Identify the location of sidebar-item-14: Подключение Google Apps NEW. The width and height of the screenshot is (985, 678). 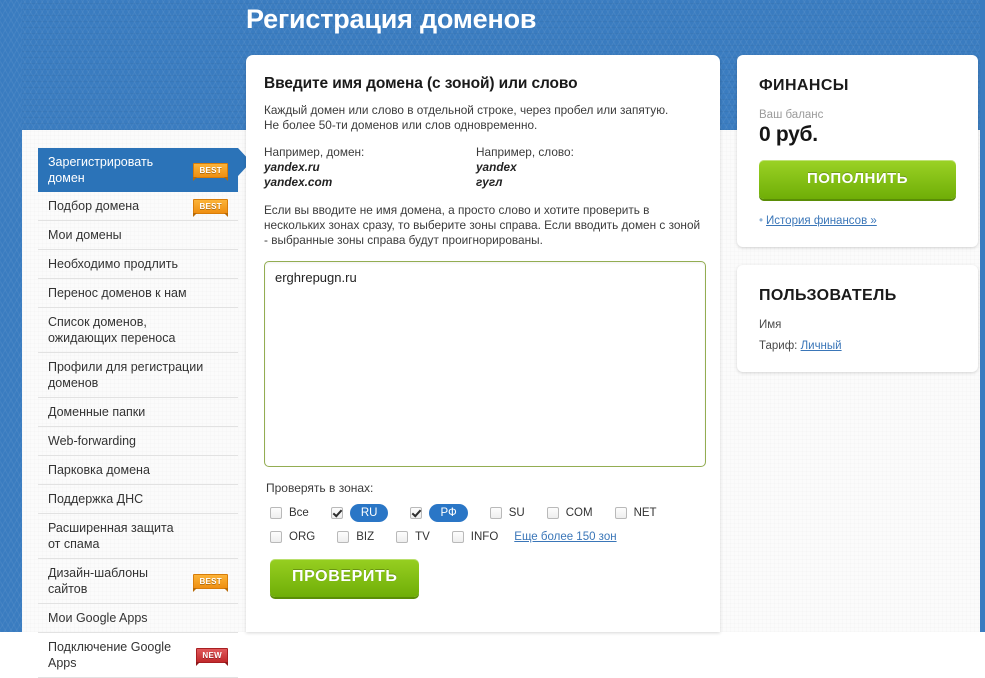
(138, 655).